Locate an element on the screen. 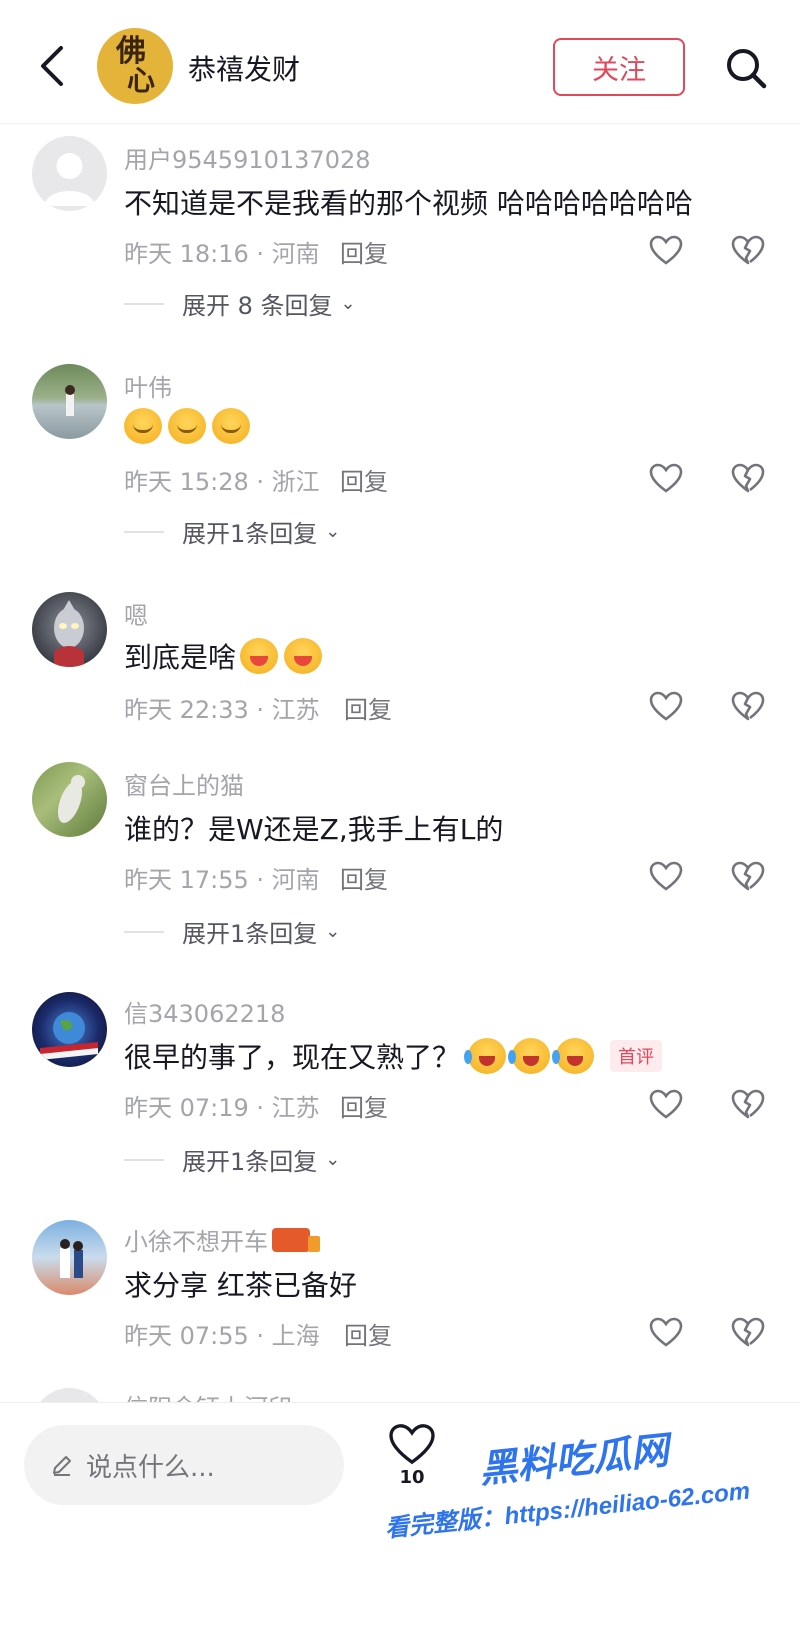 This screenshot has height=1636, width=800. comment-username: 叶伟 is located at coordinates (148, 385).